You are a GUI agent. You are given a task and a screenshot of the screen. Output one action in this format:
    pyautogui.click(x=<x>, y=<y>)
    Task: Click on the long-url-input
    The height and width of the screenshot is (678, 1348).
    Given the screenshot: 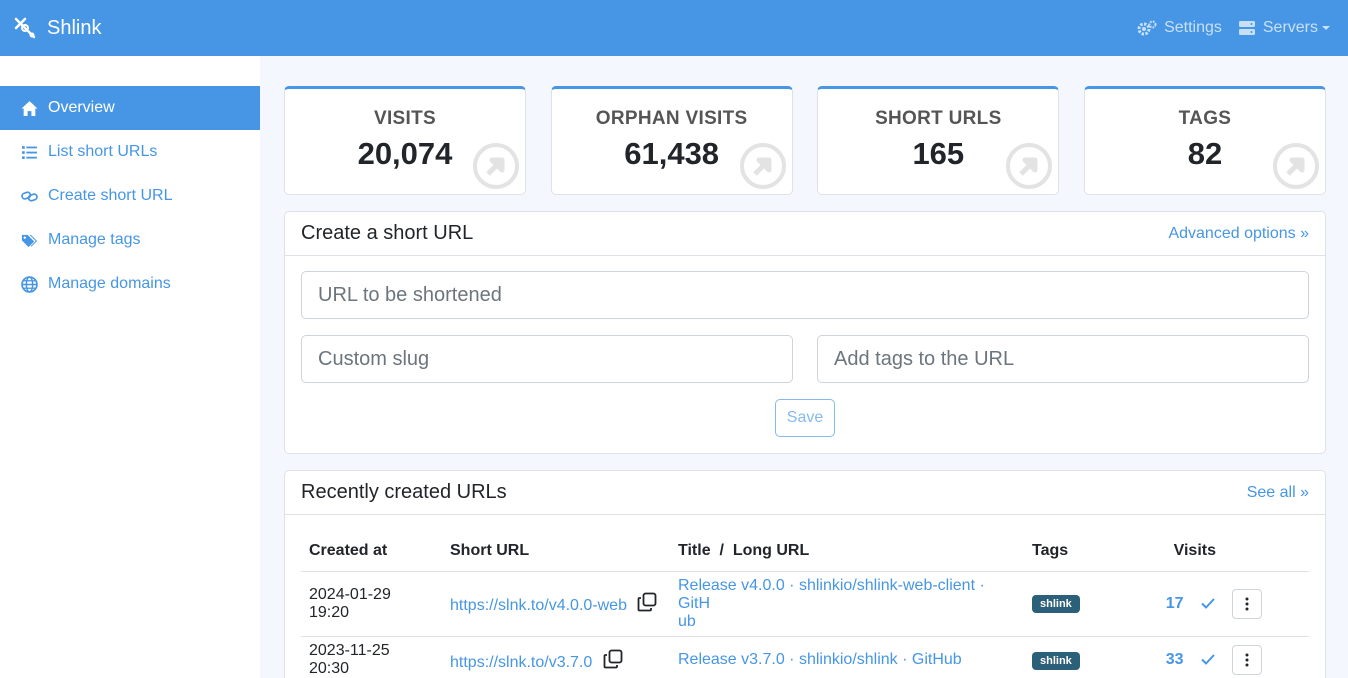 What is the action you would take?
    pyautogui.click(x=805, y=295)
    